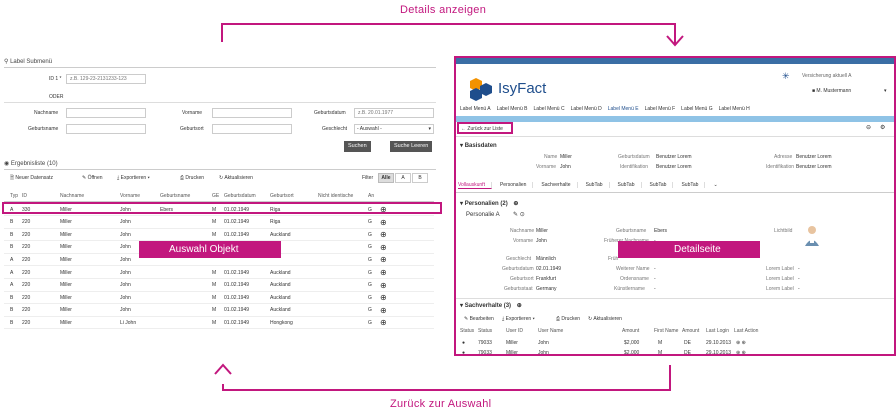  Describe the element at coordinates (252, 113) in the screenshot. I see `vorname-input` at that location.